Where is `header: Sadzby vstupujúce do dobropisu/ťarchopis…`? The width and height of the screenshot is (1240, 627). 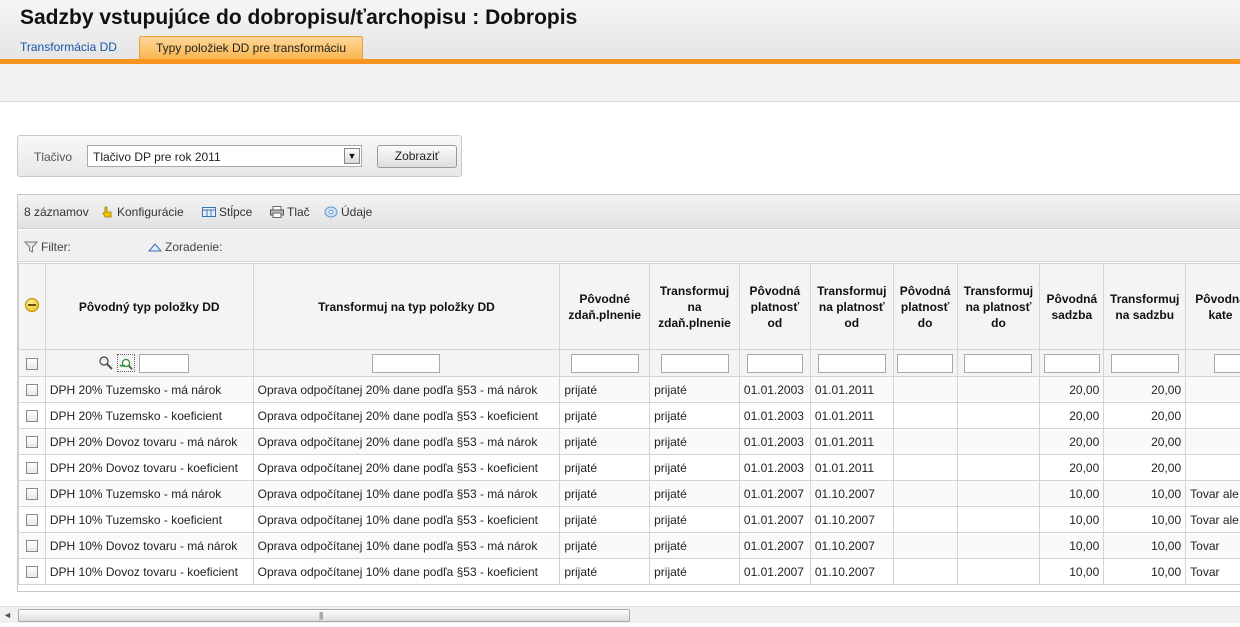
header: Sadzby vstupujúce do dobropisu/ťarchopis… is located at coordinates (620, 31).